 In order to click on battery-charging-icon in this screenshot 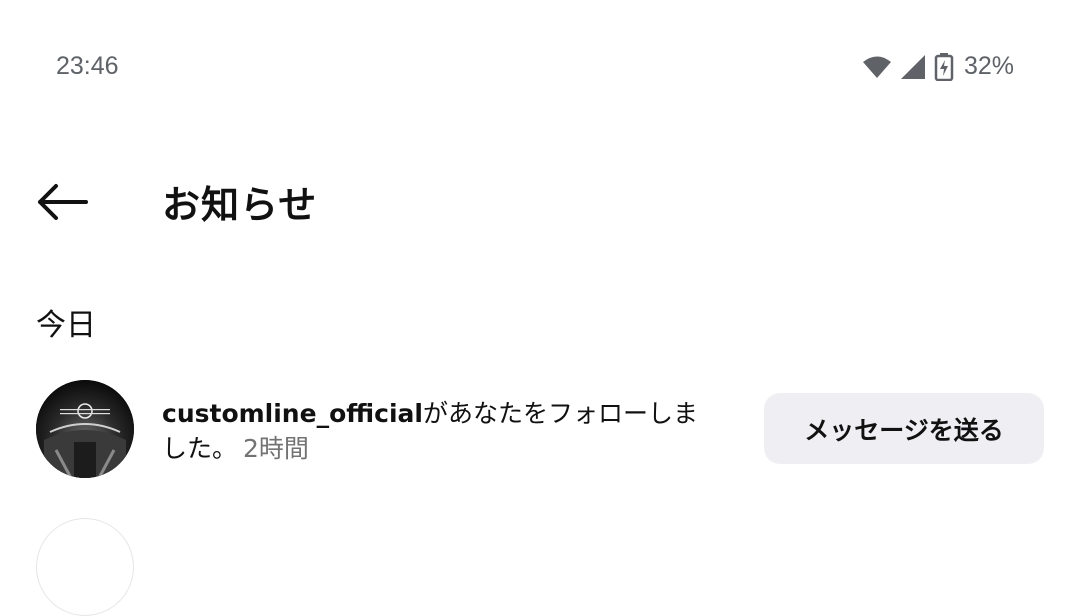, I will do `click(944, 66)`.